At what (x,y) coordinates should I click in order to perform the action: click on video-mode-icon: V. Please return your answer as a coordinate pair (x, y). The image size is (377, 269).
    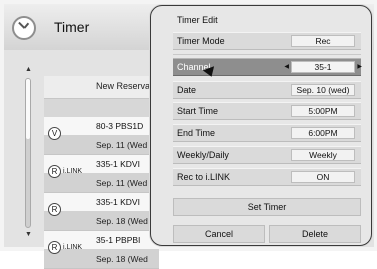
    Looking at the image, I should click on (54, 133).